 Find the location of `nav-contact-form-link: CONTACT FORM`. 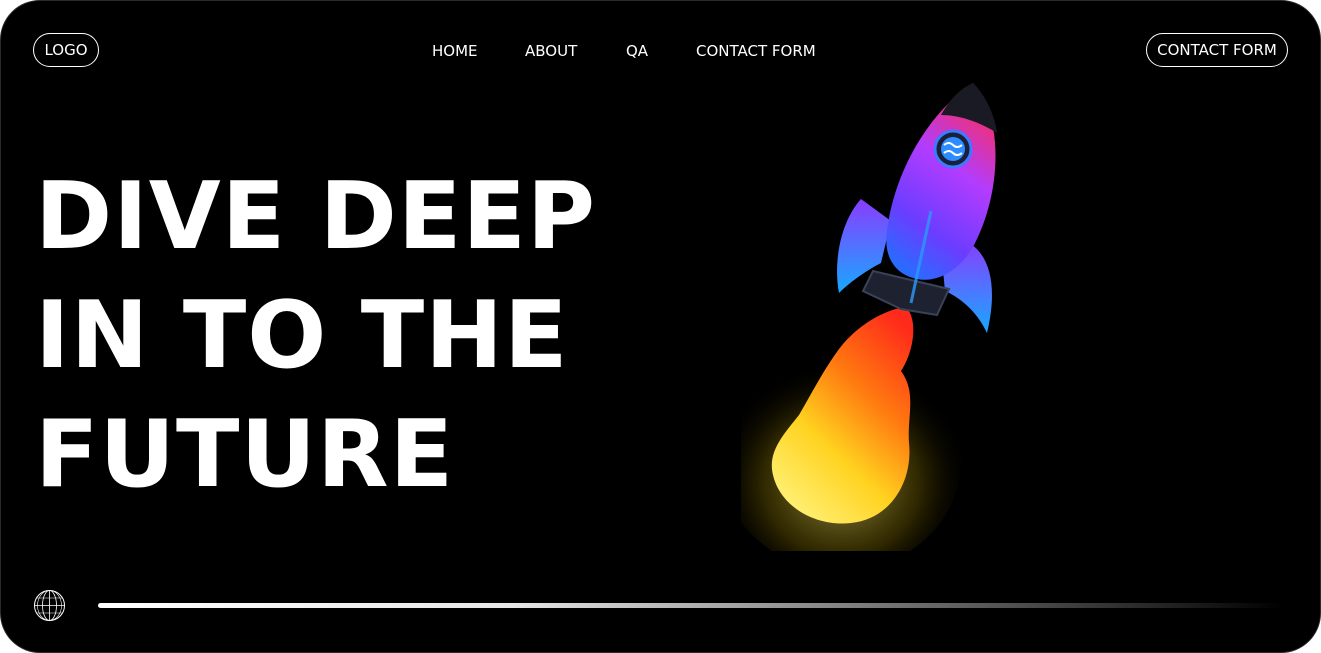

nav-contact-form-link: CONTACT FORM is located at coordinates (756, 51).